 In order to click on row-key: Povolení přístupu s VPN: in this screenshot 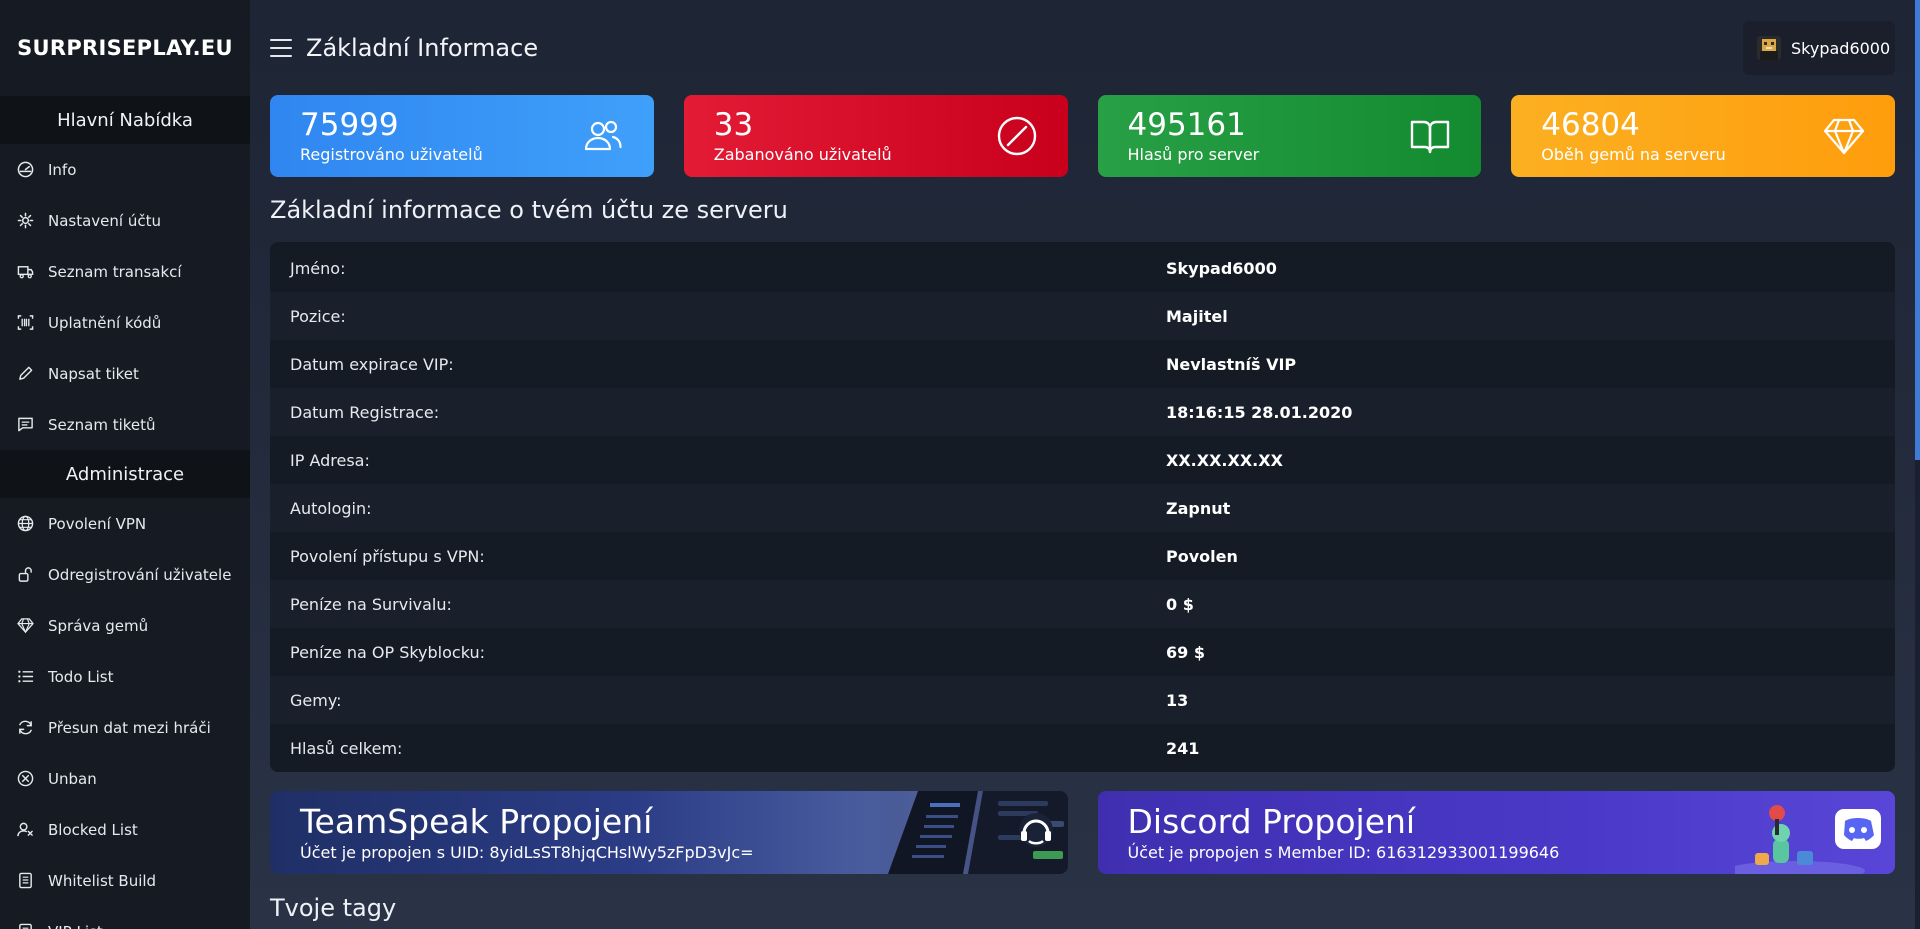, I will do `click(387, 556)`.